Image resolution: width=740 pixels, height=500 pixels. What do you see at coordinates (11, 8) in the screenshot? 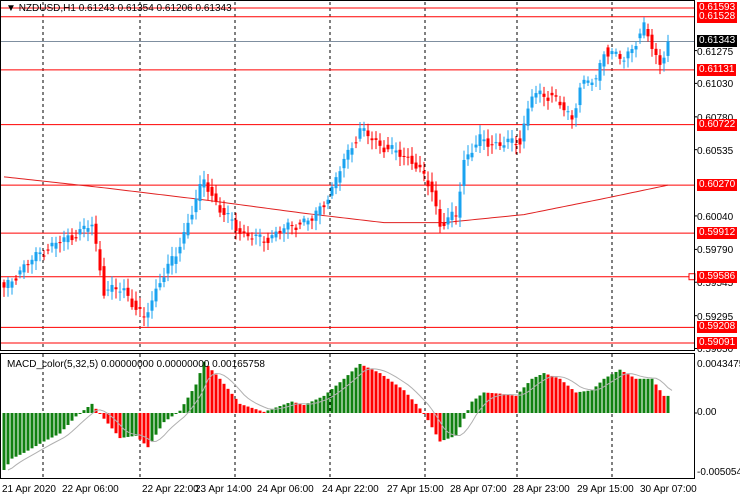
I see `collapse-triangle-icon: ▼` at bounding box center [11, 8].